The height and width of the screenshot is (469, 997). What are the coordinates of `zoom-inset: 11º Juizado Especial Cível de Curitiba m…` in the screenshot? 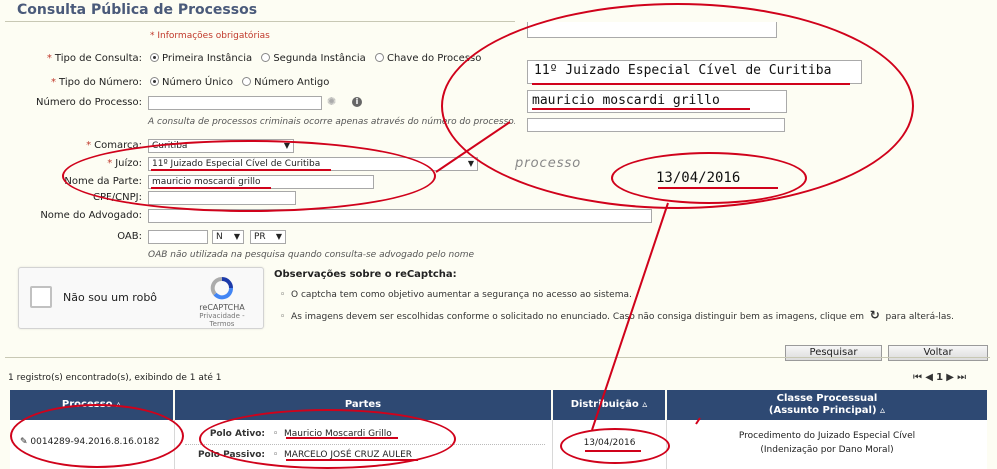 It's located at (695, 76).